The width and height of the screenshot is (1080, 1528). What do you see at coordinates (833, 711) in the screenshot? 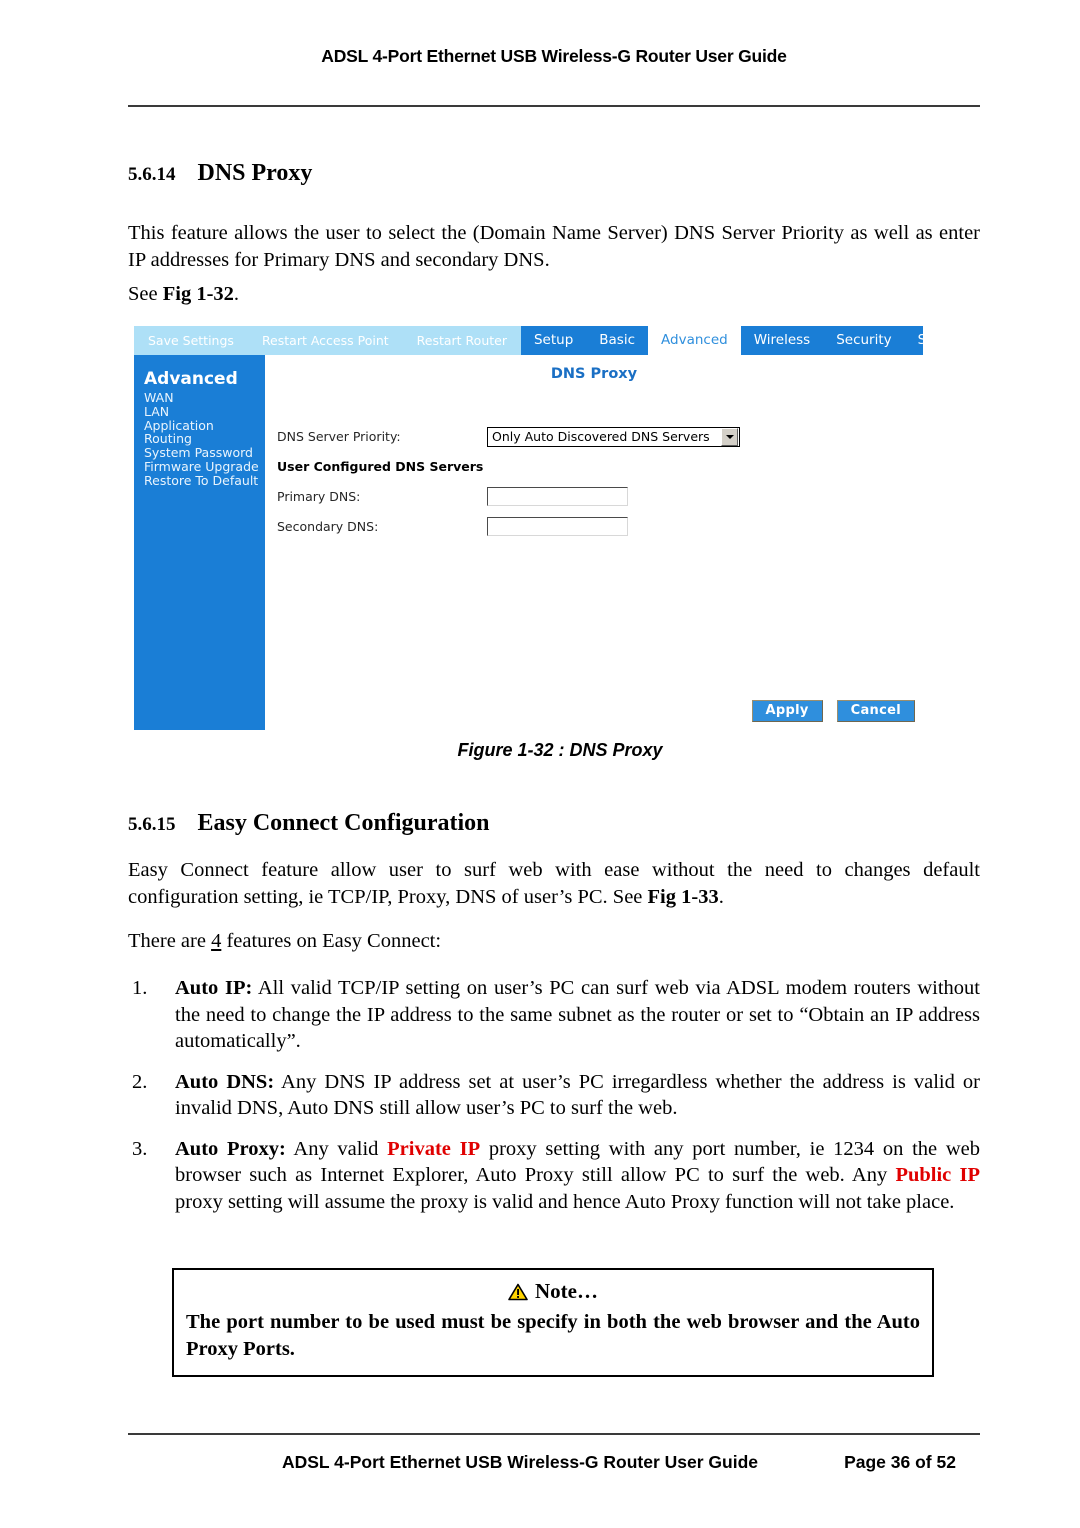
I see `form-actions: Apply Cancel` at bounding box center [833, 711].